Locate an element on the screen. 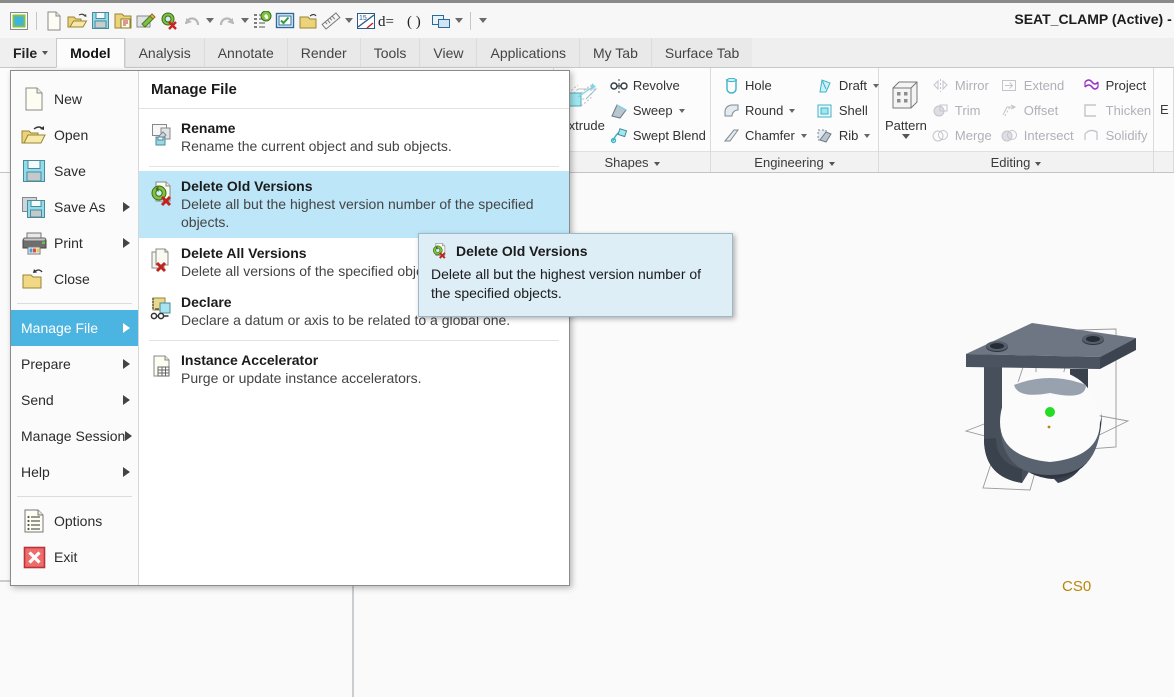  ribbon-group-shapes: Extrude Revolve Sweep Swept Blend Shapes is located at coordinates (632, 120).